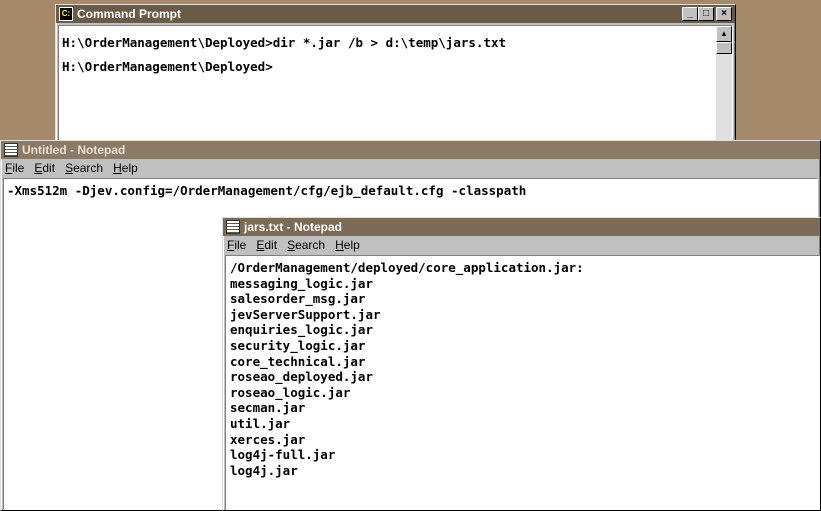 Image resolution: width=821 pixels, height=511 pixels. Describe the element at coordinates (724, 34) in the screenshot. I see `scroll-up-arrow-icon: ▲` at that location.